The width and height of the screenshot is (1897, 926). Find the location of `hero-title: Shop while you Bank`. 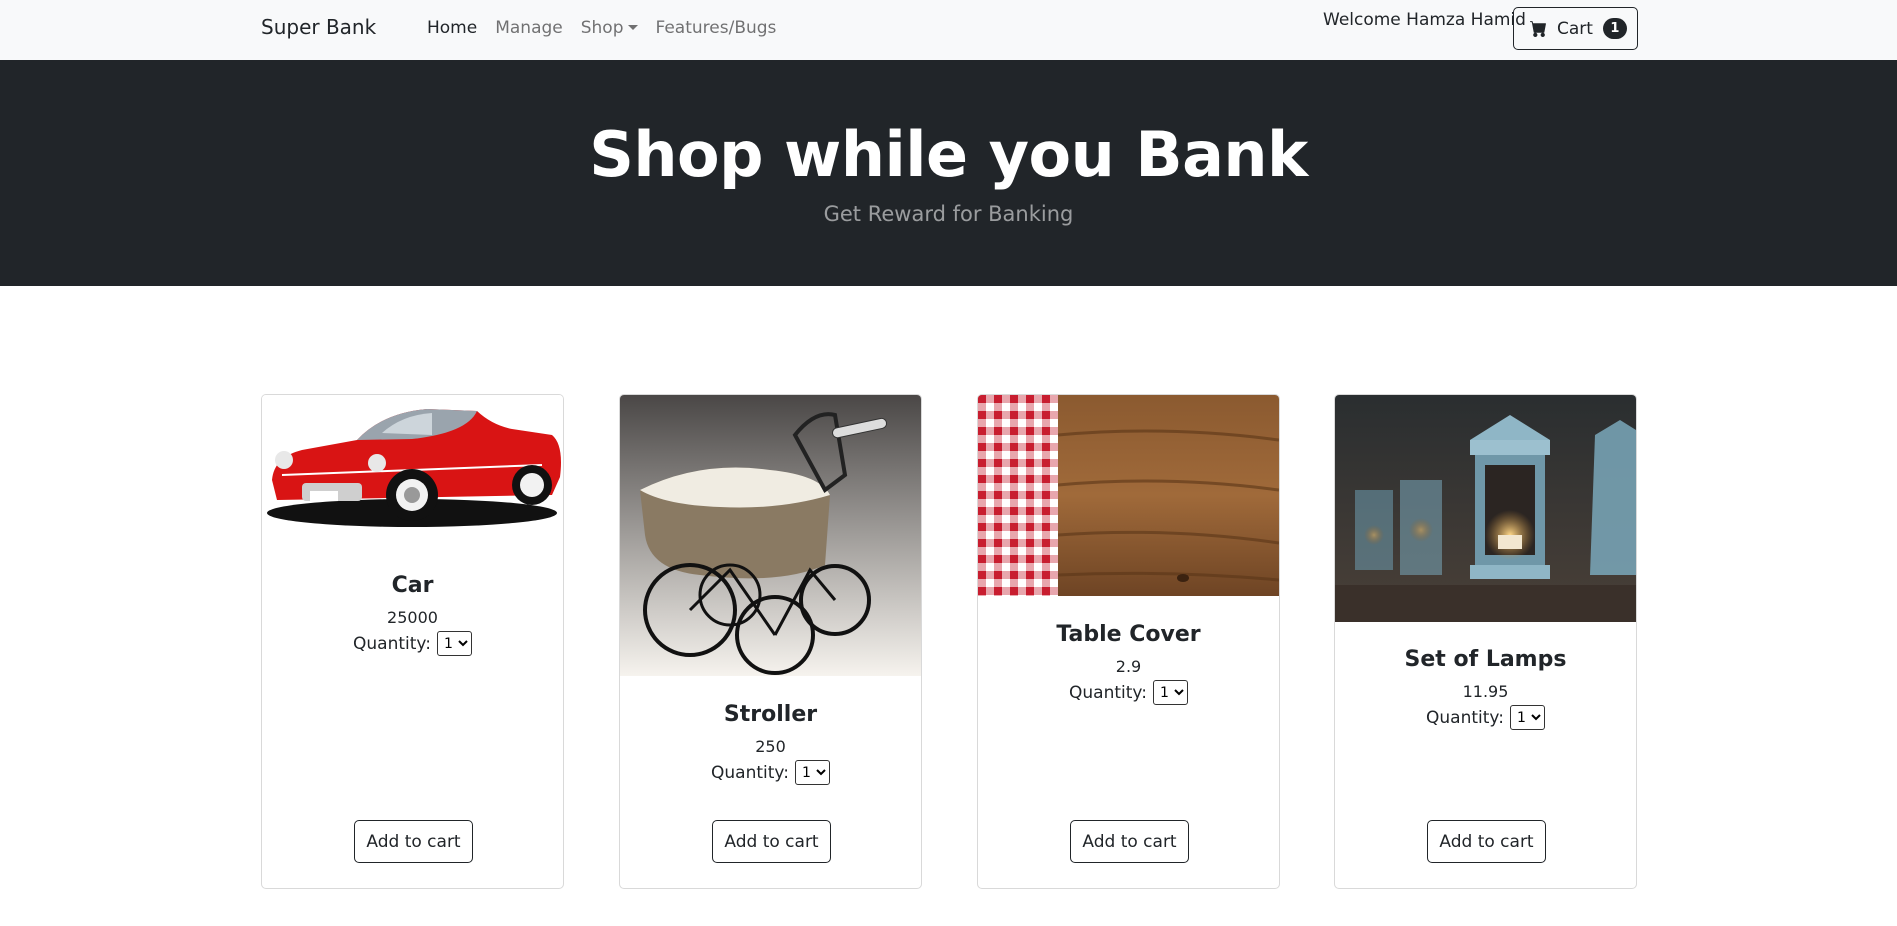

hero-title: Shop while you Bank is located at coordinates (948, 154).